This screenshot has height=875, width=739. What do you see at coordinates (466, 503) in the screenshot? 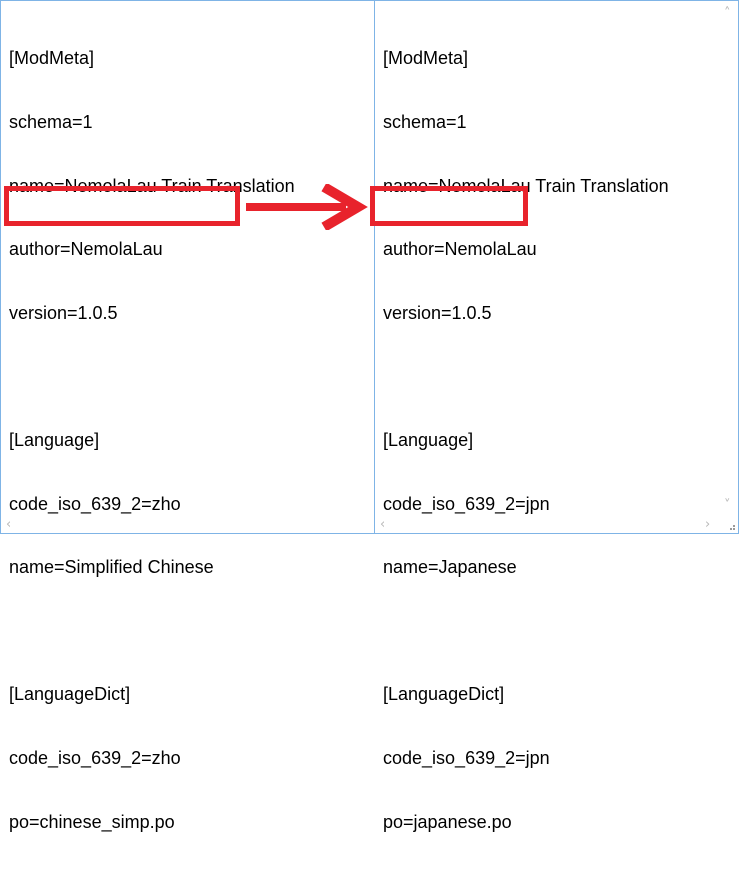
I see `right-line-8: code_iso_639_2=jpn` at bounding box center [466, 503].